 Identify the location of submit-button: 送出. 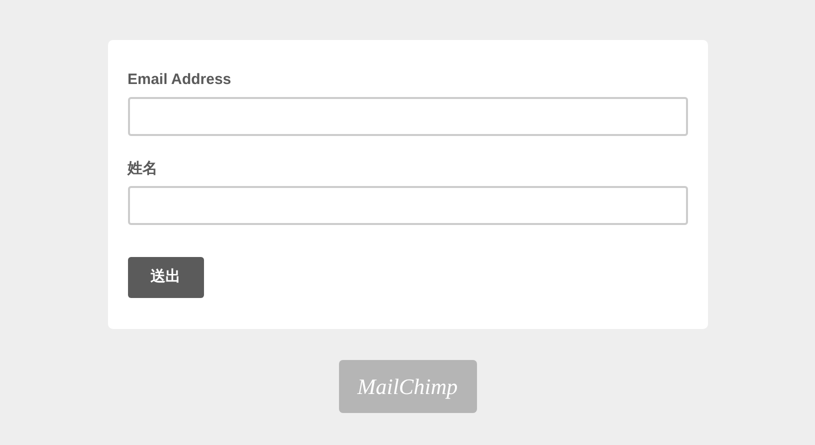
(166, 277).